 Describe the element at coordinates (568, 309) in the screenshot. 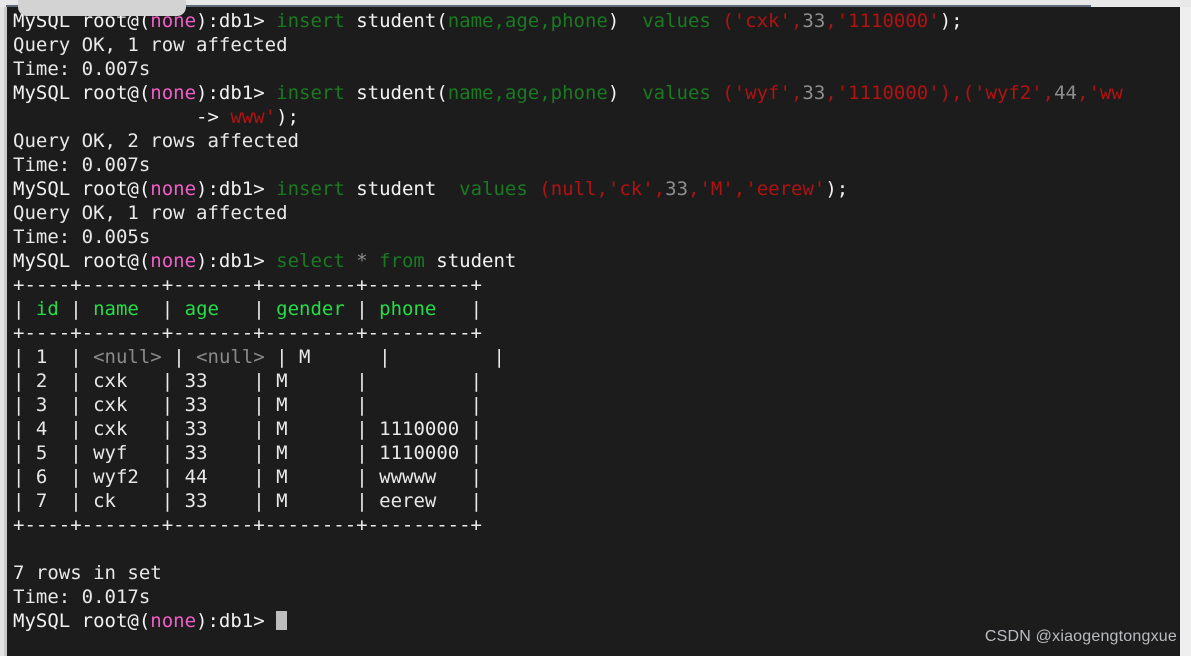

I see `table-header-row: | id | name | age | gender | phone |` at that location.